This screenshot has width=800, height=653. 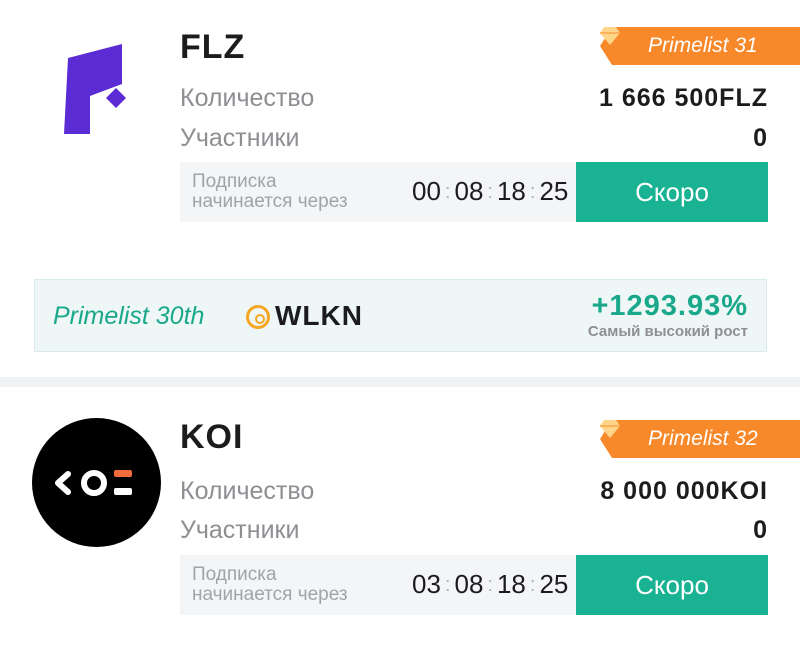 I want to click on quantity-value: 1 666 500FLZ, so click(x=683, y=98).